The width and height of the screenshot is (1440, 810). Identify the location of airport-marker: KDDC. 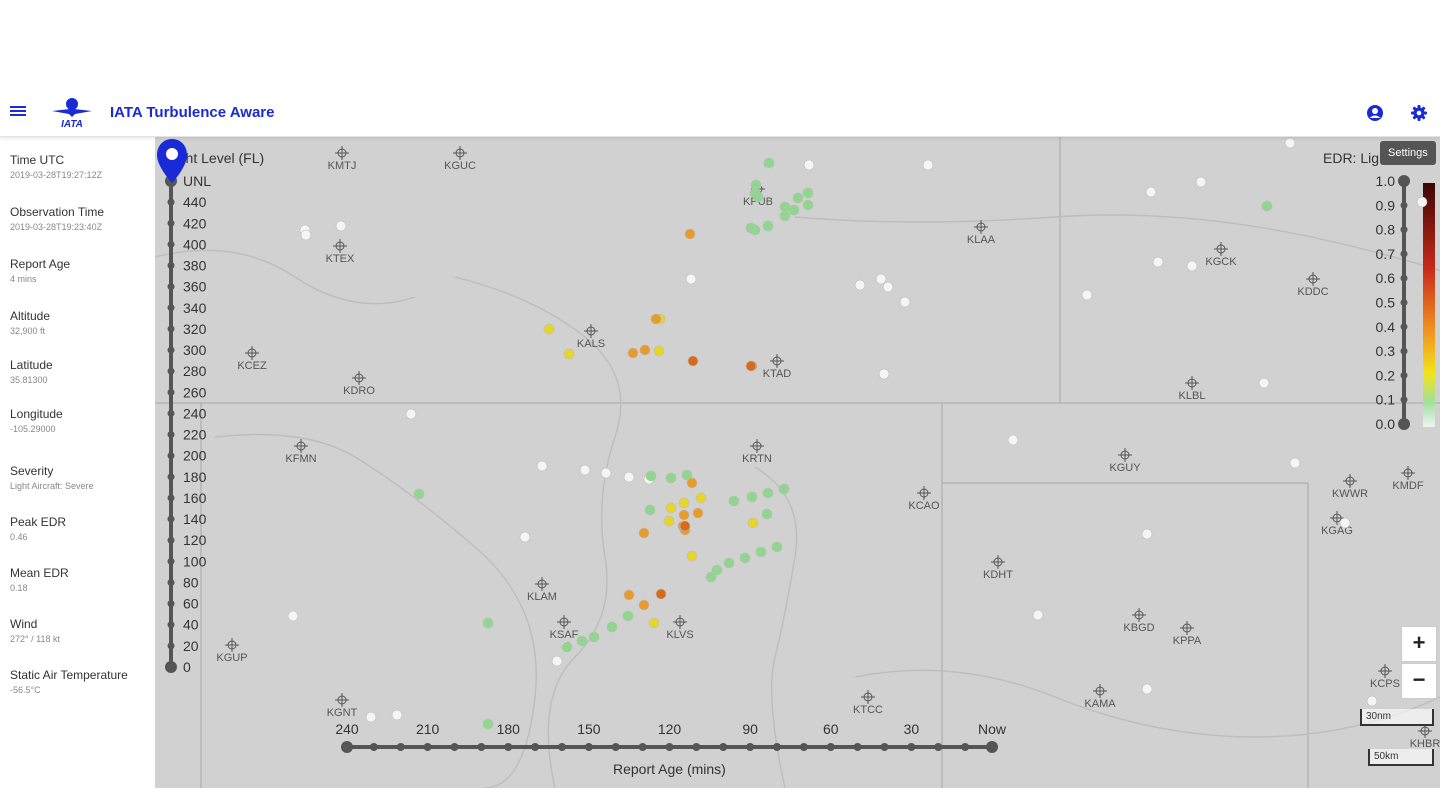
(1313, 285).